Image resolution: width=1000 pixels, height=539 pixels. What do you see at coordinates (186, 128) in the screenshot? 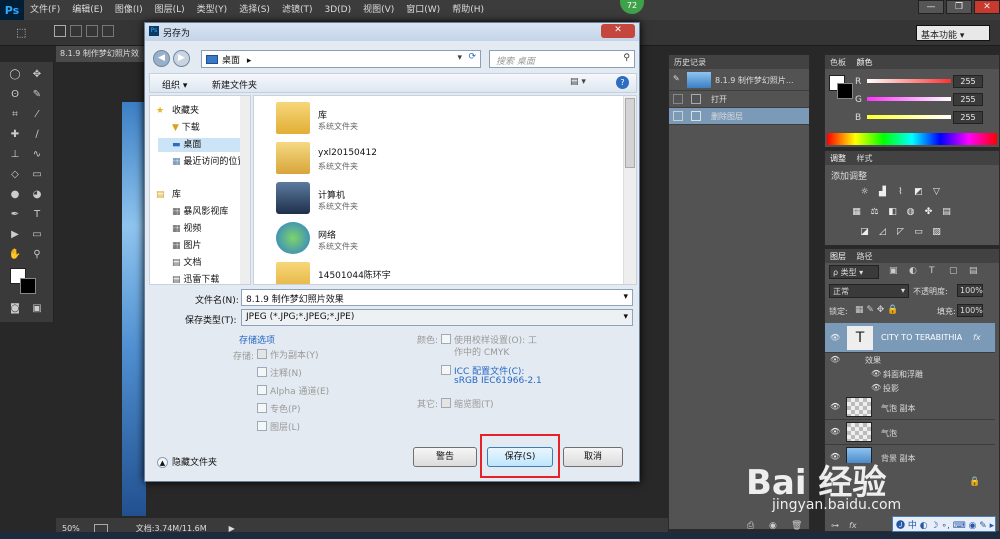
I see `nav-downloads: ▼ 下载` at bounding box center [186, 128].